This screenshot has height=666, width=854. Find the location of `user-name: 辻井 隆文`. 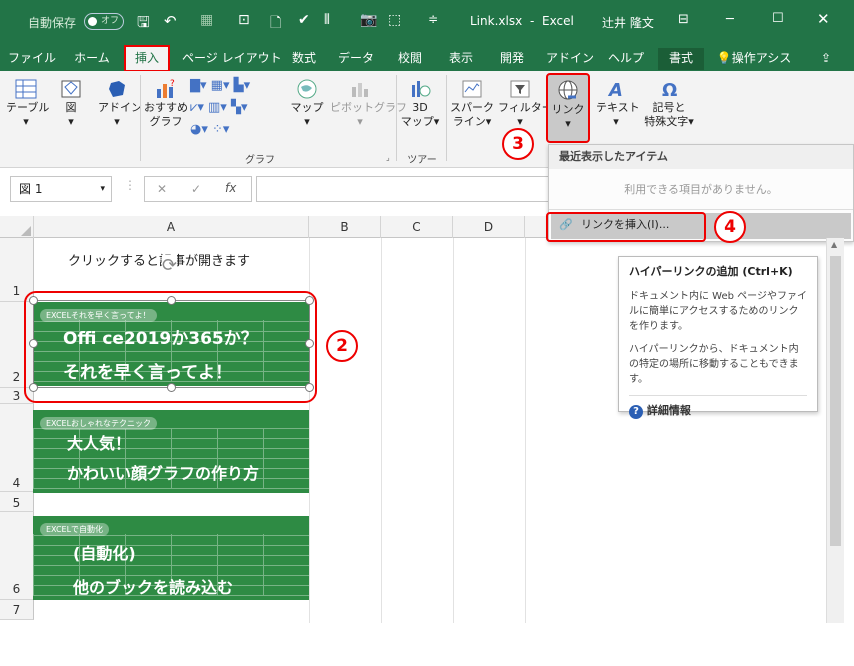

user-name: 辻井 隆文 is located at coordinates (628, 22).